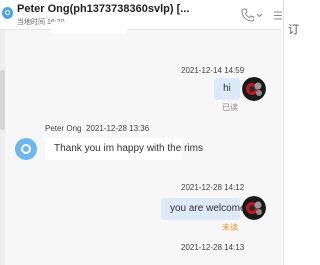 This screenshot has width=320, height=265. I want to click on right-panel: 订, so click(292, 132).